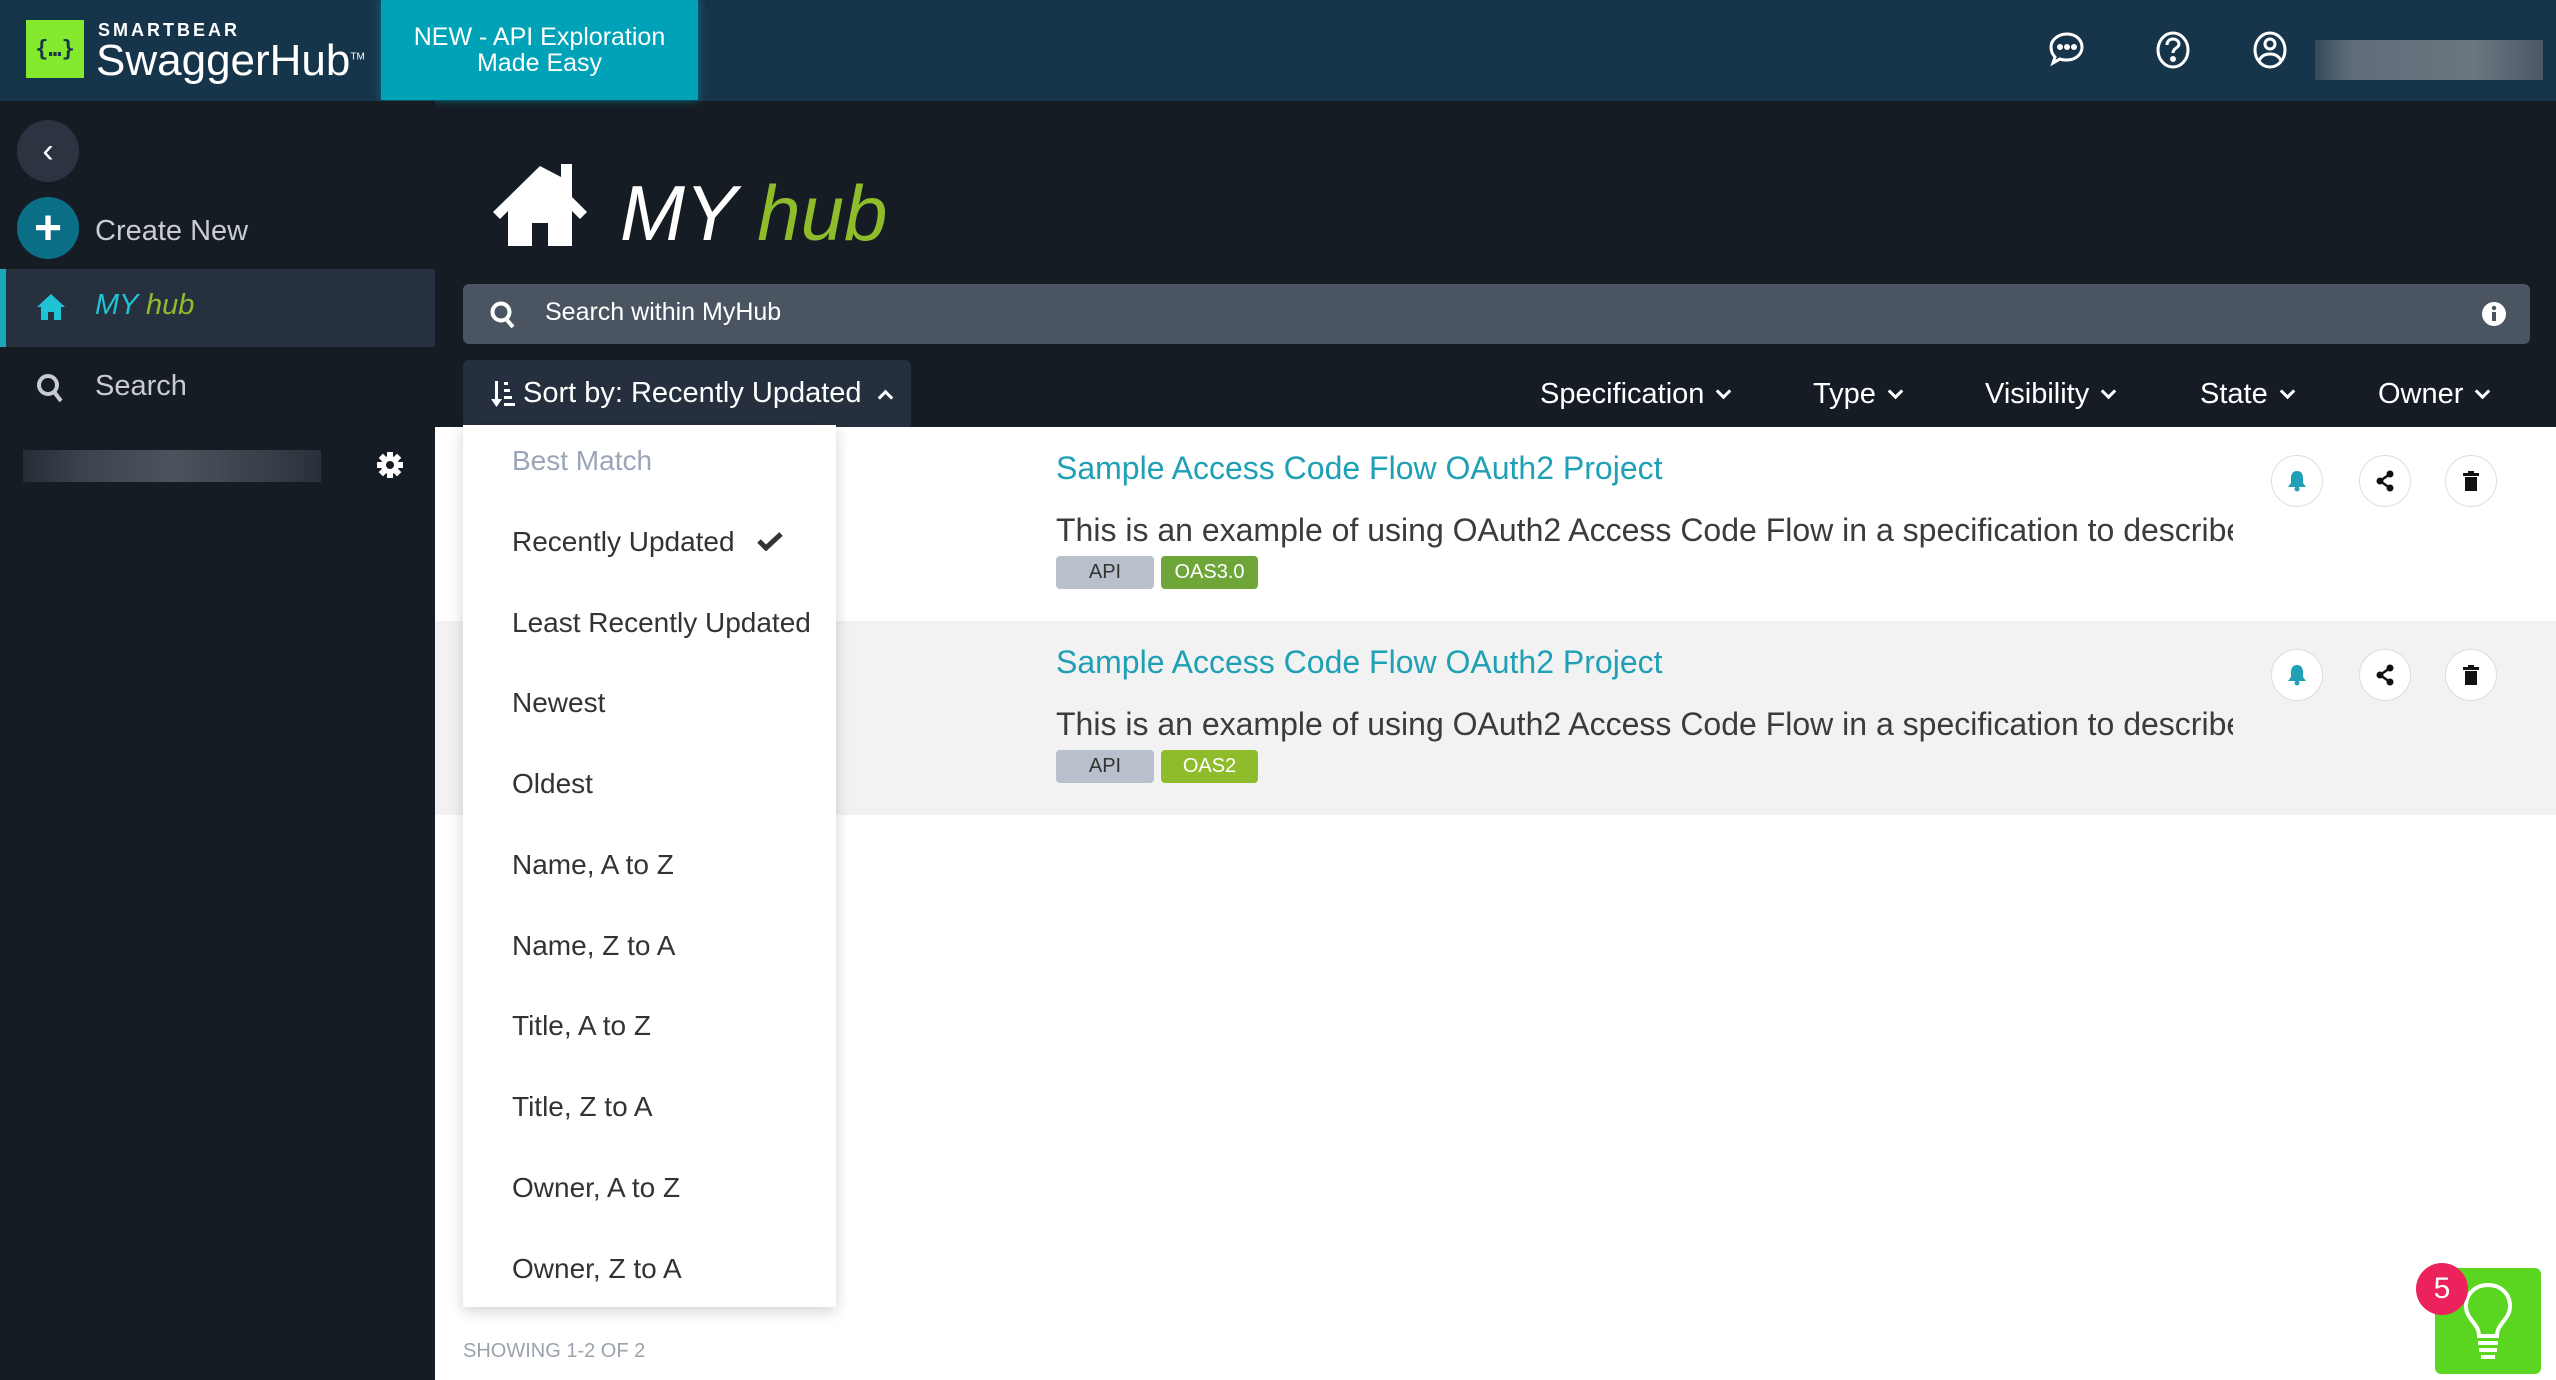  Describe the element at coordinates (596, 1188) in the screenshot. I see `sort-option-owner-az: Owner, A to Z` at that location.